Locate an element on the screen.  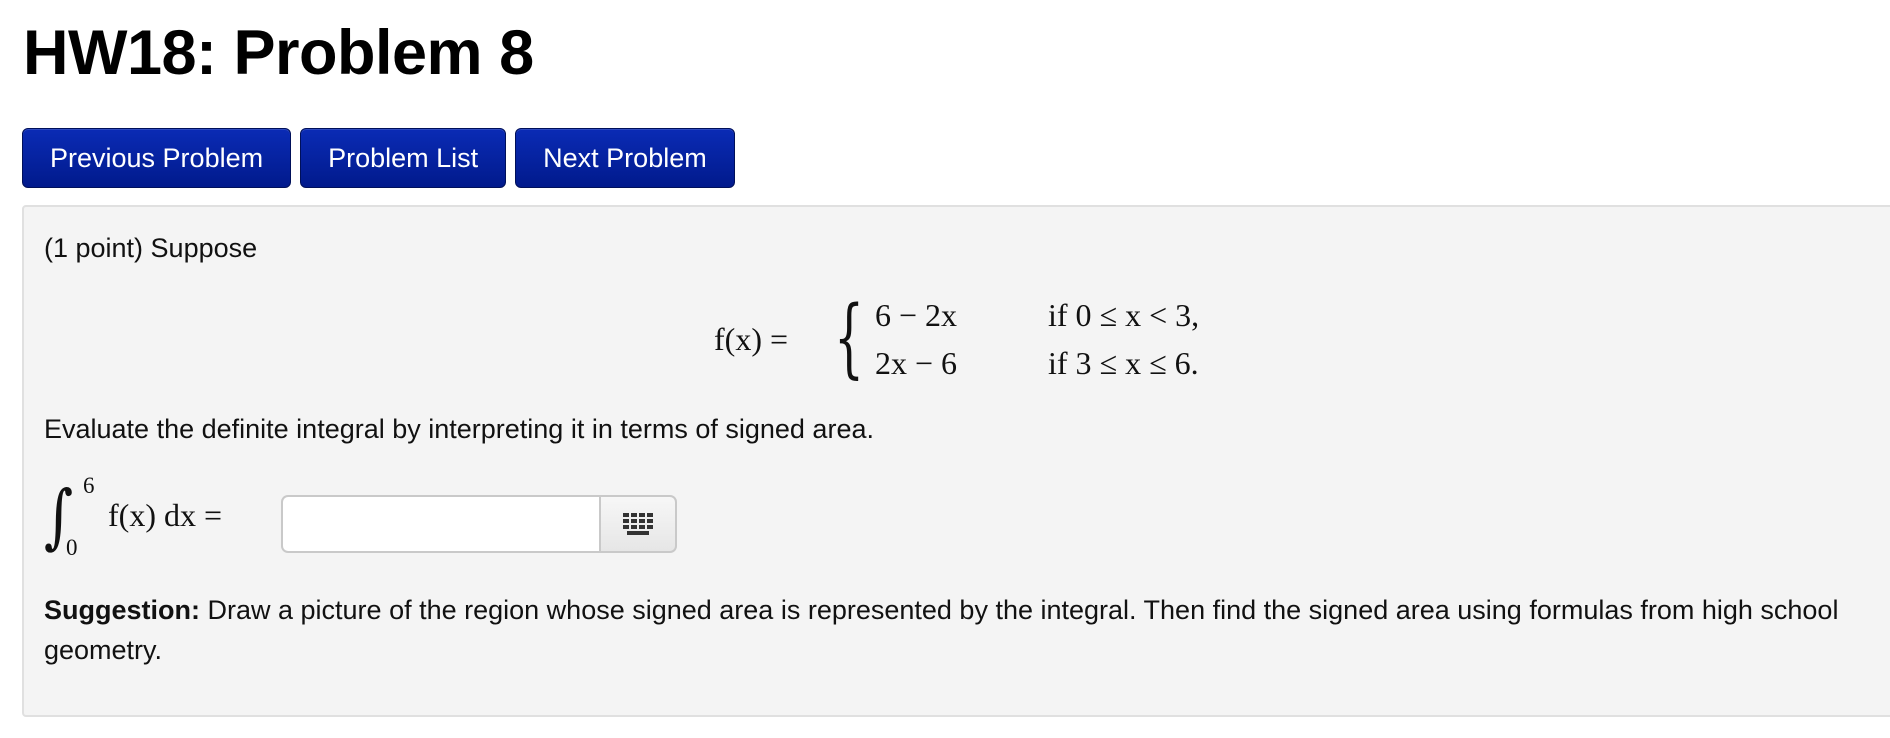
case-2-expression: 2x − 6 is located at coordinates (916, 363).